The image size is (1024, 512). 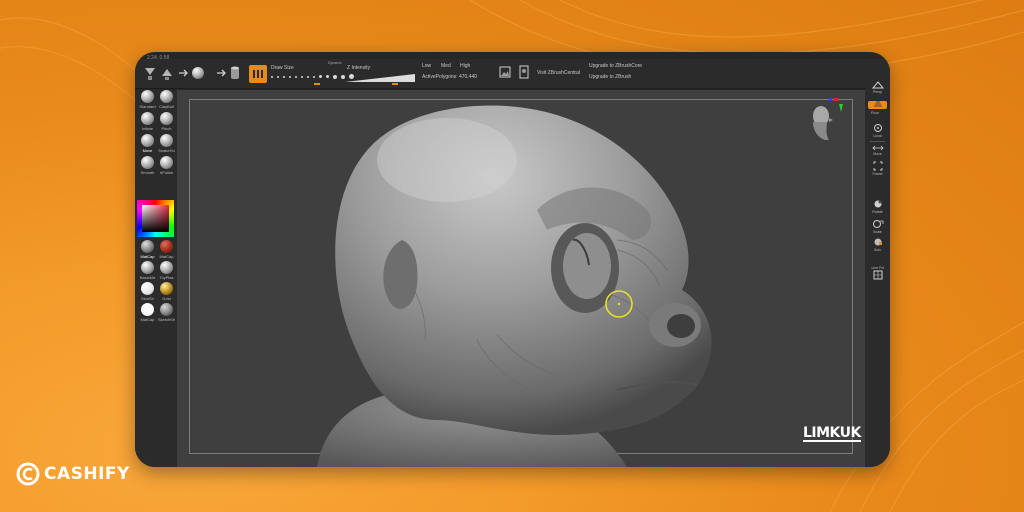 I want to click on sphere-tool-icon, so click(x=198, y=73).